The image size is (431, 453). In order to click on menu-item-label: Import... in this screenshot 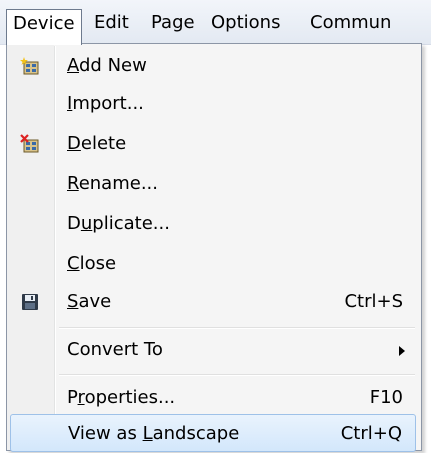, I will do `click(105, 103)`.